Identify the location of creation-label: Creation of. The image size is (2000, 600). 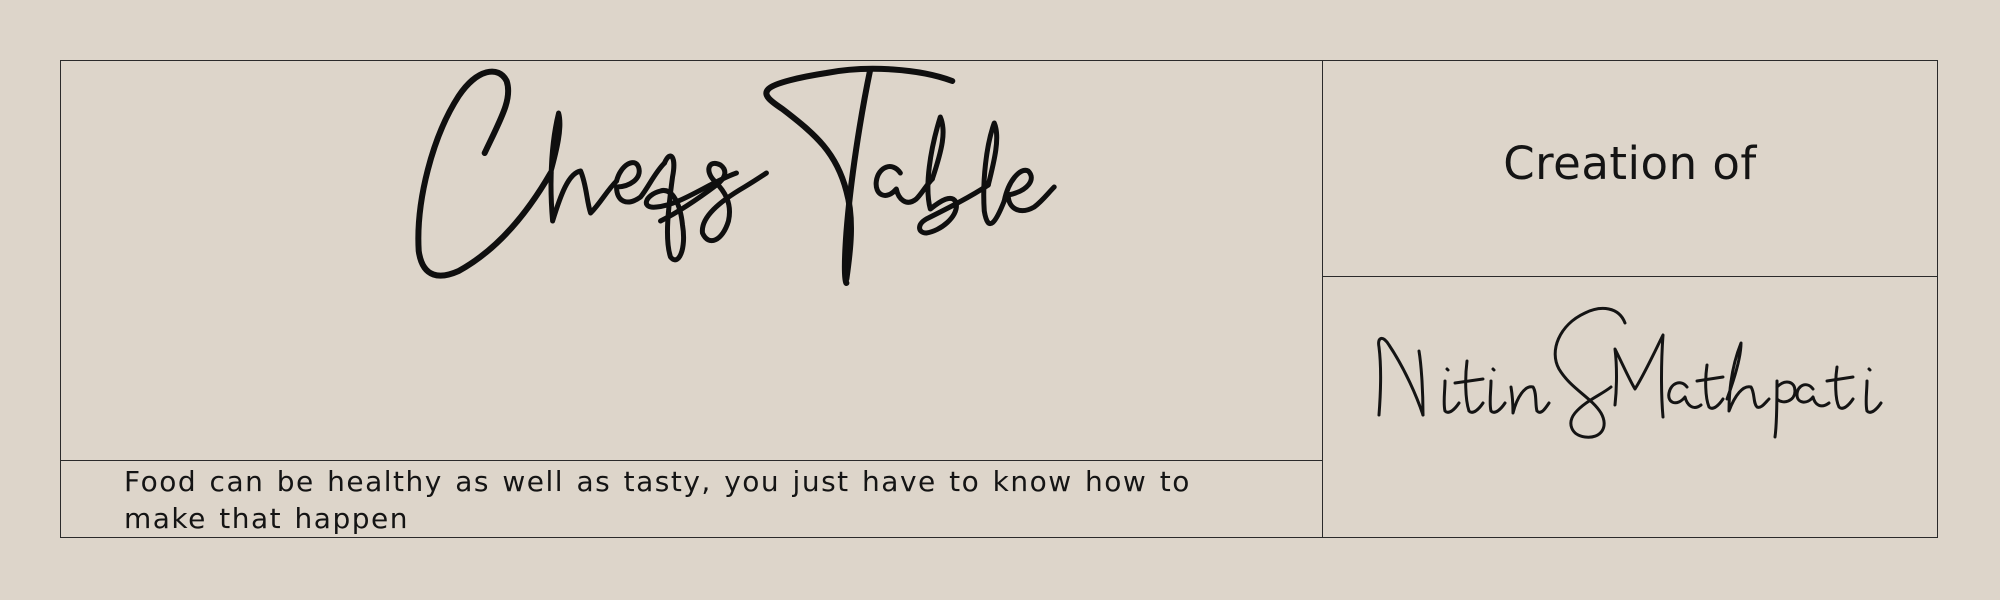
(1630, 163).